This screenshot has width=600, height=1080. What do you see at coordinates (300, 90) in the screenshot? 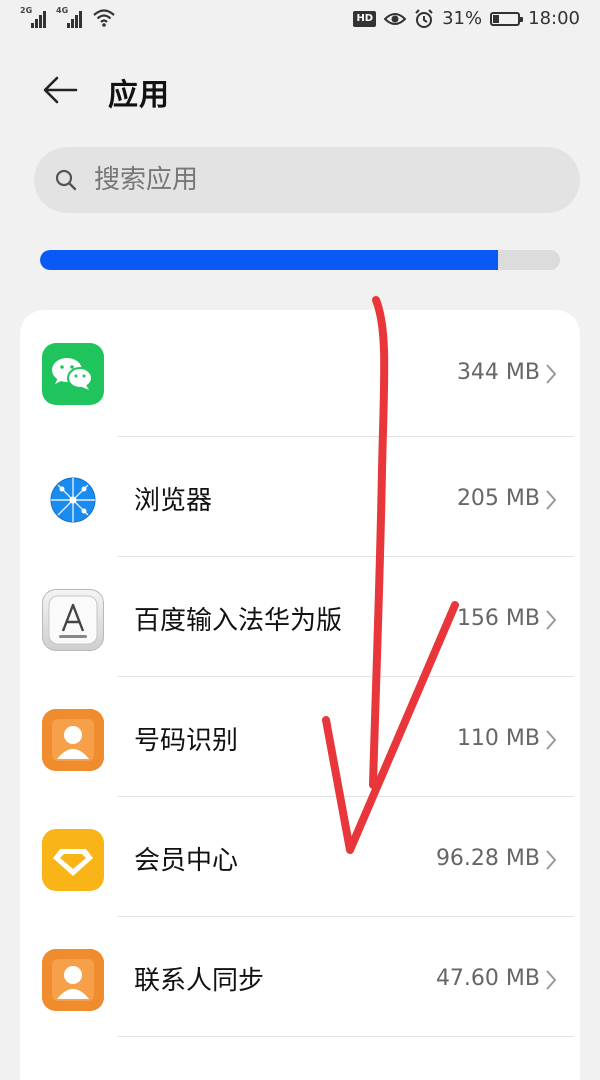
I see `app-header: 应用` at bounding box center [300, 90].